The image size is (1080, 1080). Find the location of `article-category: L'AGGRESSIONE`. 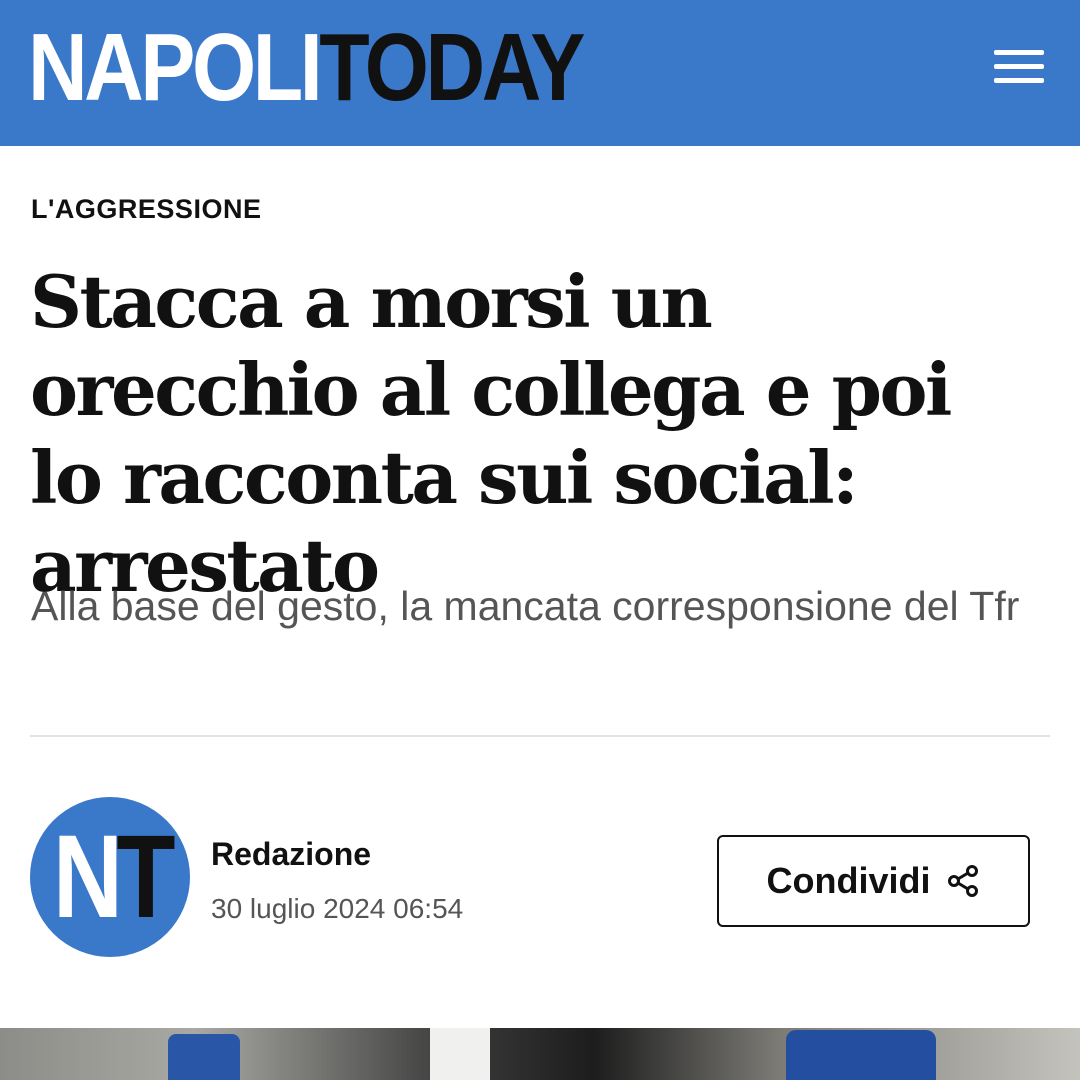

article-category: L'AGGRESSIONE is located at coordinates (146, 209).